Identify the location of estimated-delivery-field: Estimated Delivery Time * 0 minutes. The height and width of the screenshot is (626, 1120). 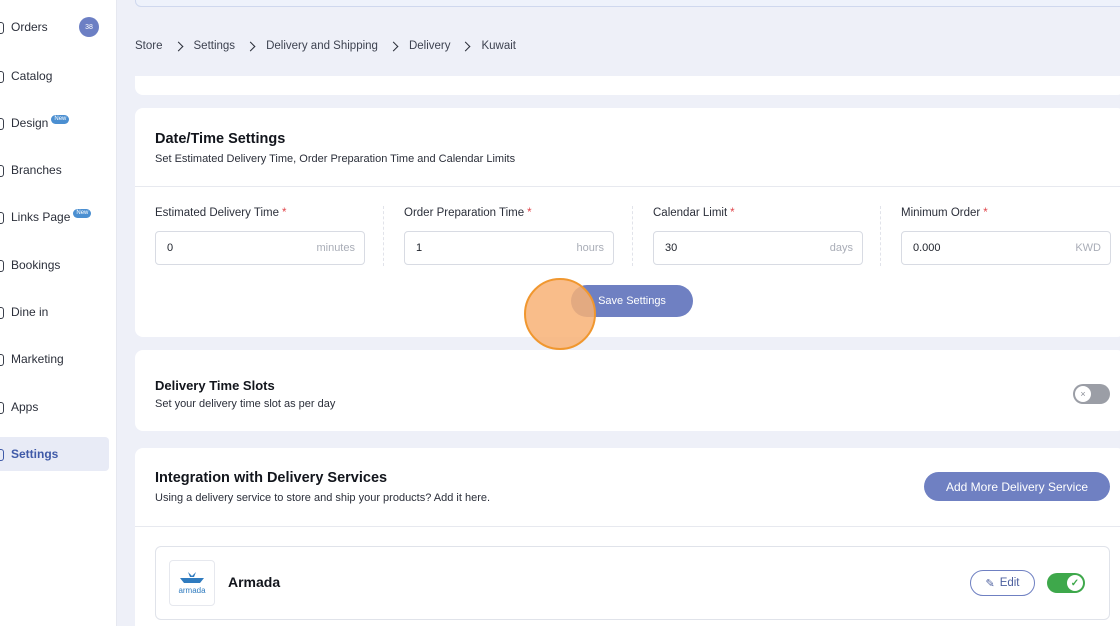
(260, 236).